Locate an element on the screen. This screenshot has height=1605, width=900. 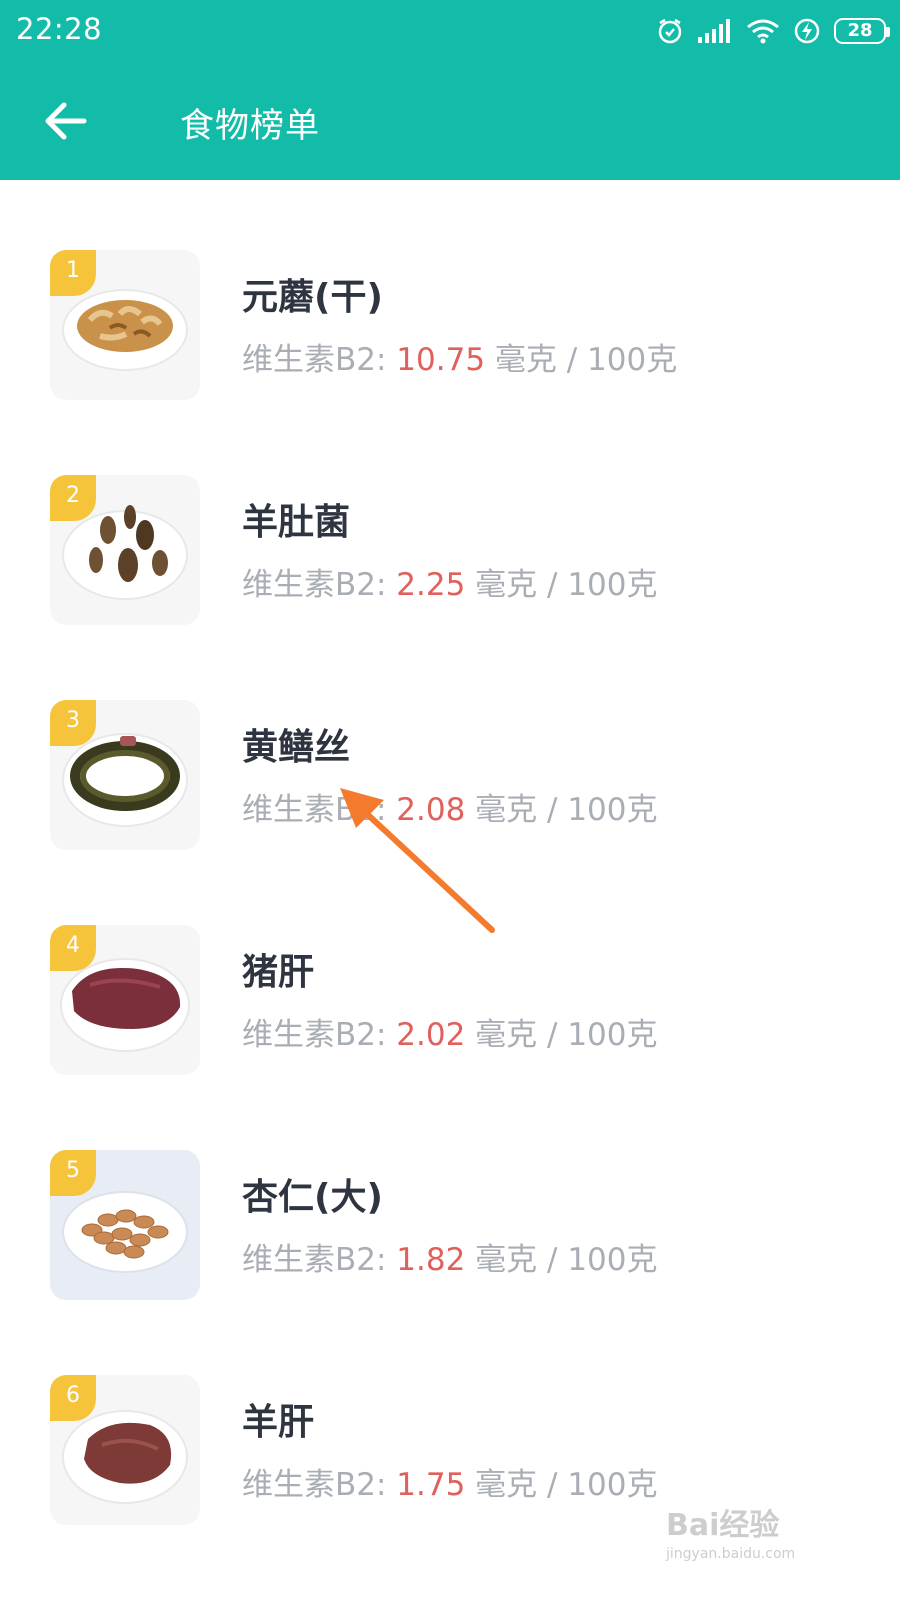
list-item: 4 猪肝 维生素B2: 2.02 毫克 / 100克 is located at coordinates (450, 1040).